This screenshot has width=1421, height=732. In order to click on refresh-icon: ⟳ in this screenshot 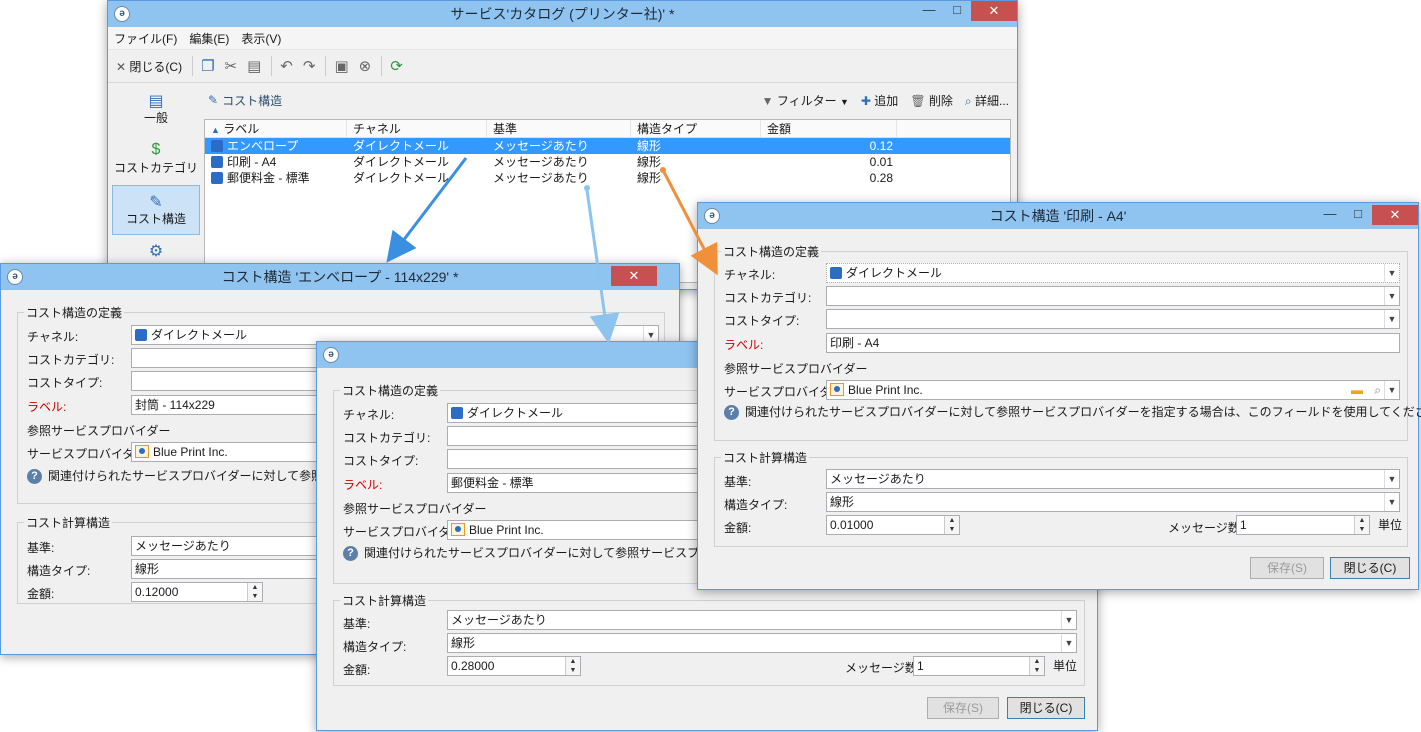, I will do `click(396, 66)`.